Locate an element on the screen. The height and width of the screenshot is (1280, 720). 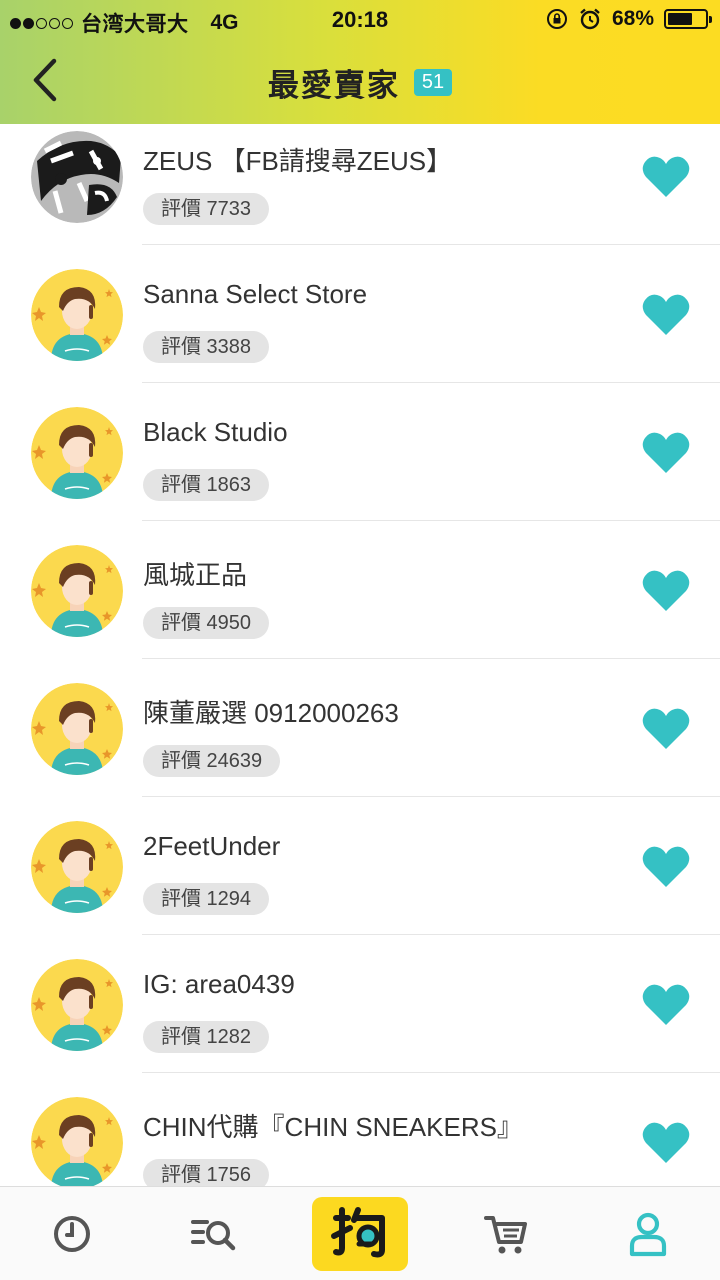
seller-name: 風城正品 is located at coordinates (195, 575).